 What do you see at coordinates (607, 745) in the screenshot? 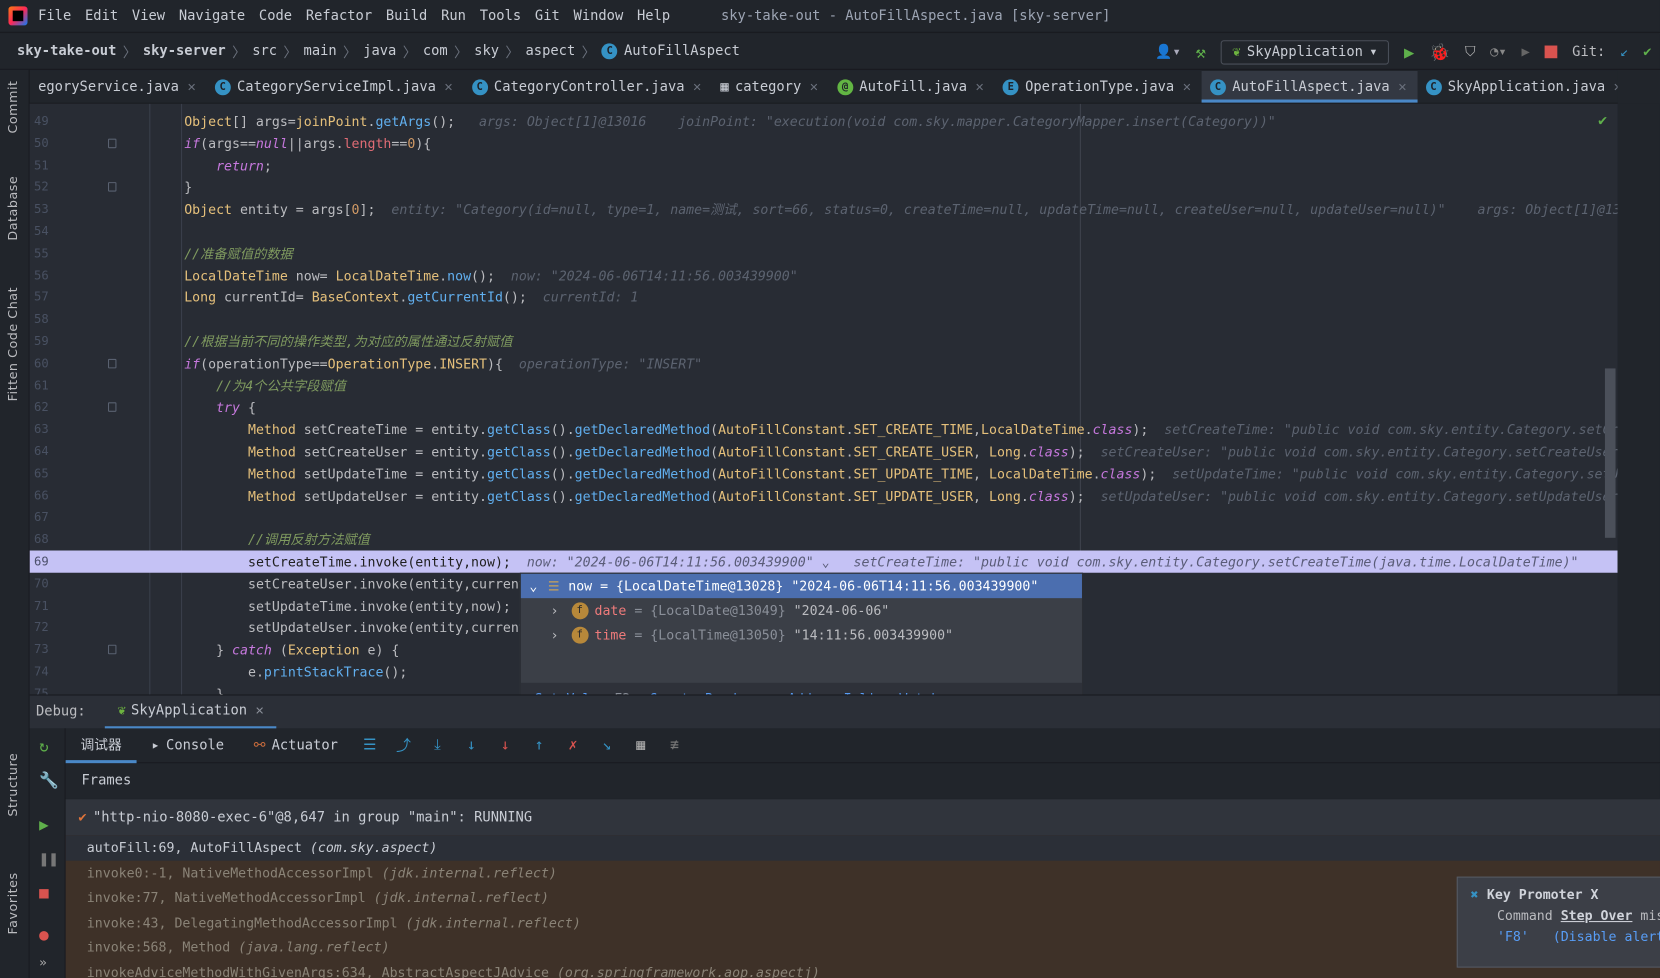
I see `run-to-cursor-icon: ↘` at bounding box center [607, 745].